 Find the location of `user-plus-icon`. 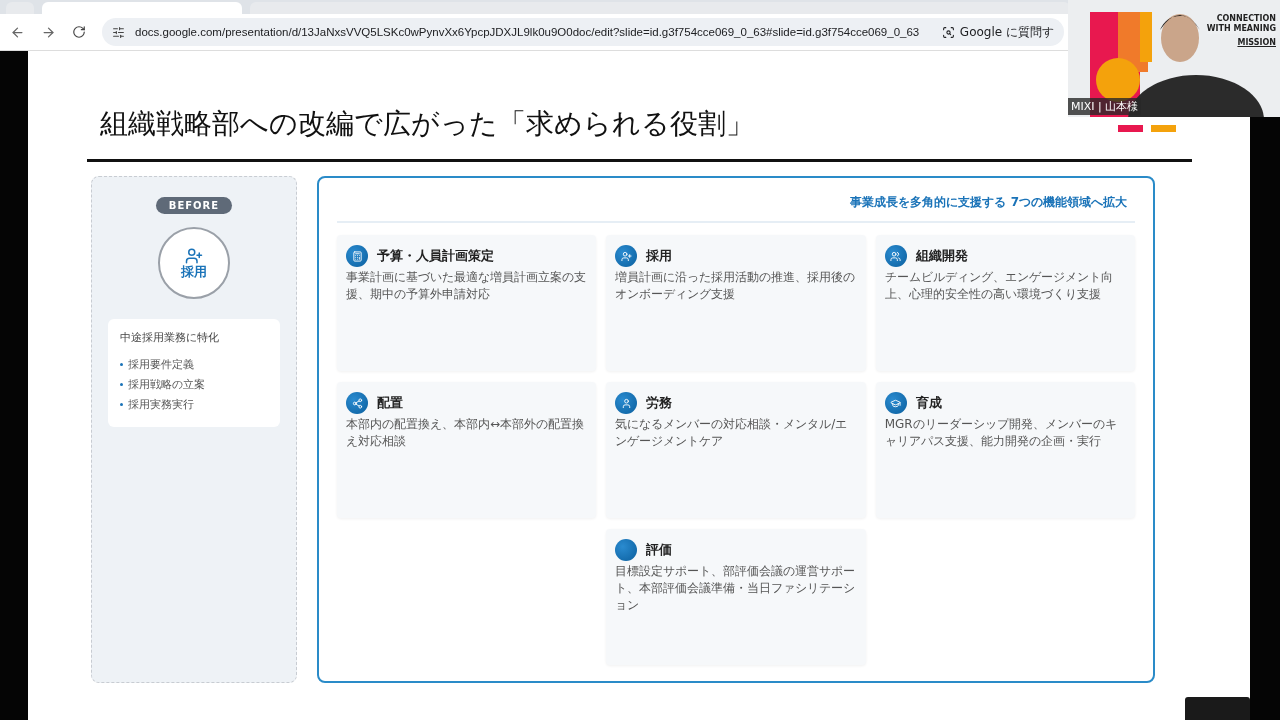

user-plus-icon is located at coordinates (194, 256).